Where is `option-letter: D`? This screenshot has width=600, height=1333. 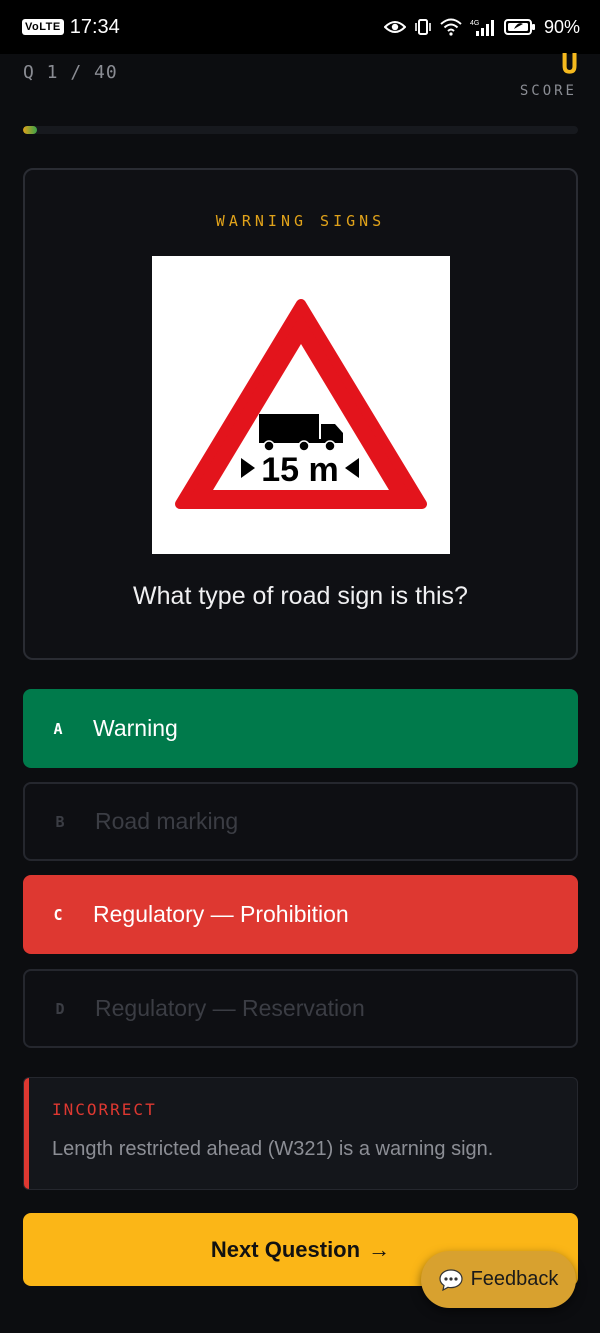
option-letter: D is located at coordinates (60, 1008).